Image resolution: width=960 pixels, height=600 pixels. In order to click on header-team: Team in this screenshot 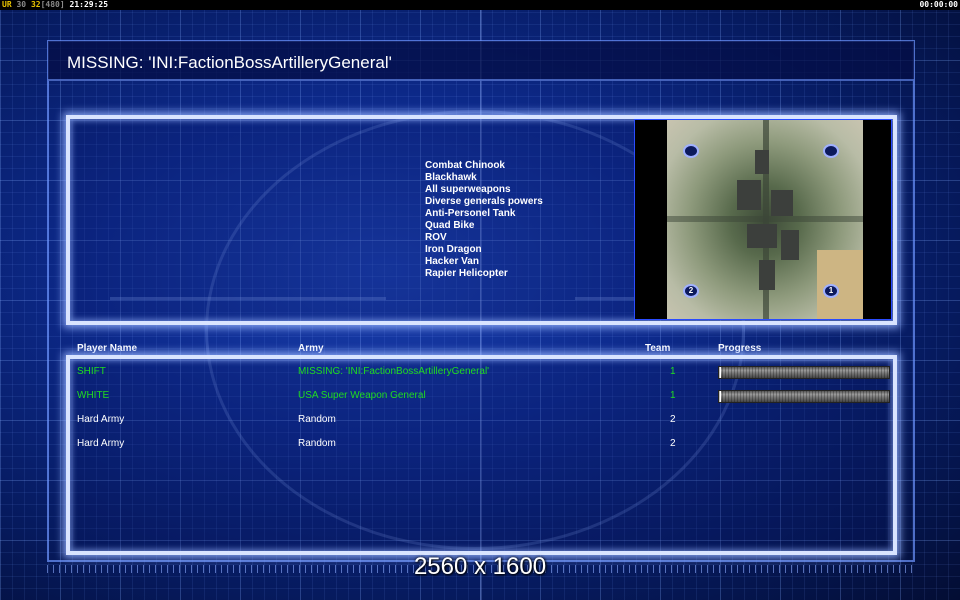, I will do `click(658, 348)`.